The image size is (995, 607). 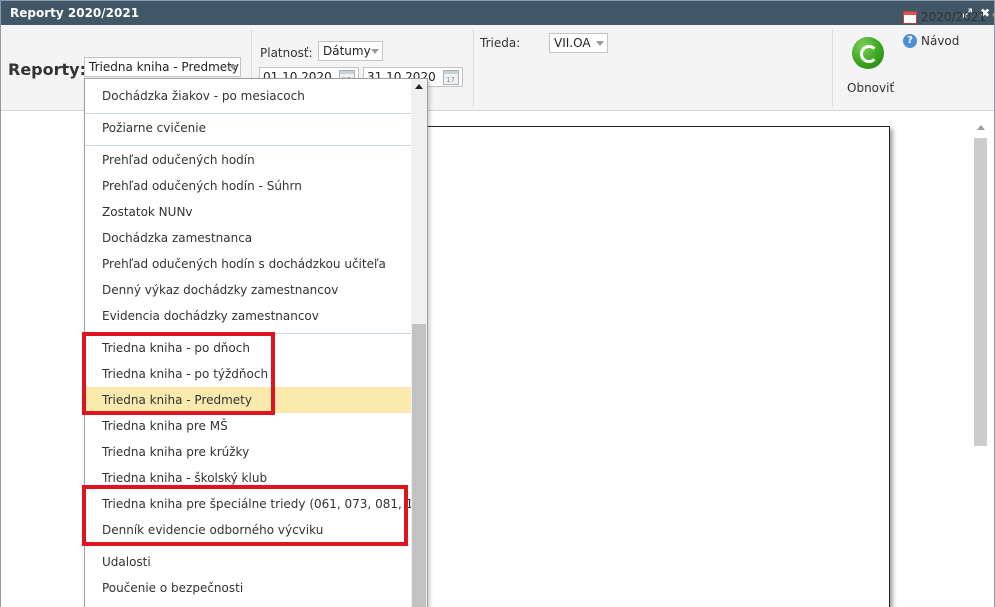 I want to click on dropdown-item: Dochádzka žiakov - po mesiacoch, so click(x=248, y=96).